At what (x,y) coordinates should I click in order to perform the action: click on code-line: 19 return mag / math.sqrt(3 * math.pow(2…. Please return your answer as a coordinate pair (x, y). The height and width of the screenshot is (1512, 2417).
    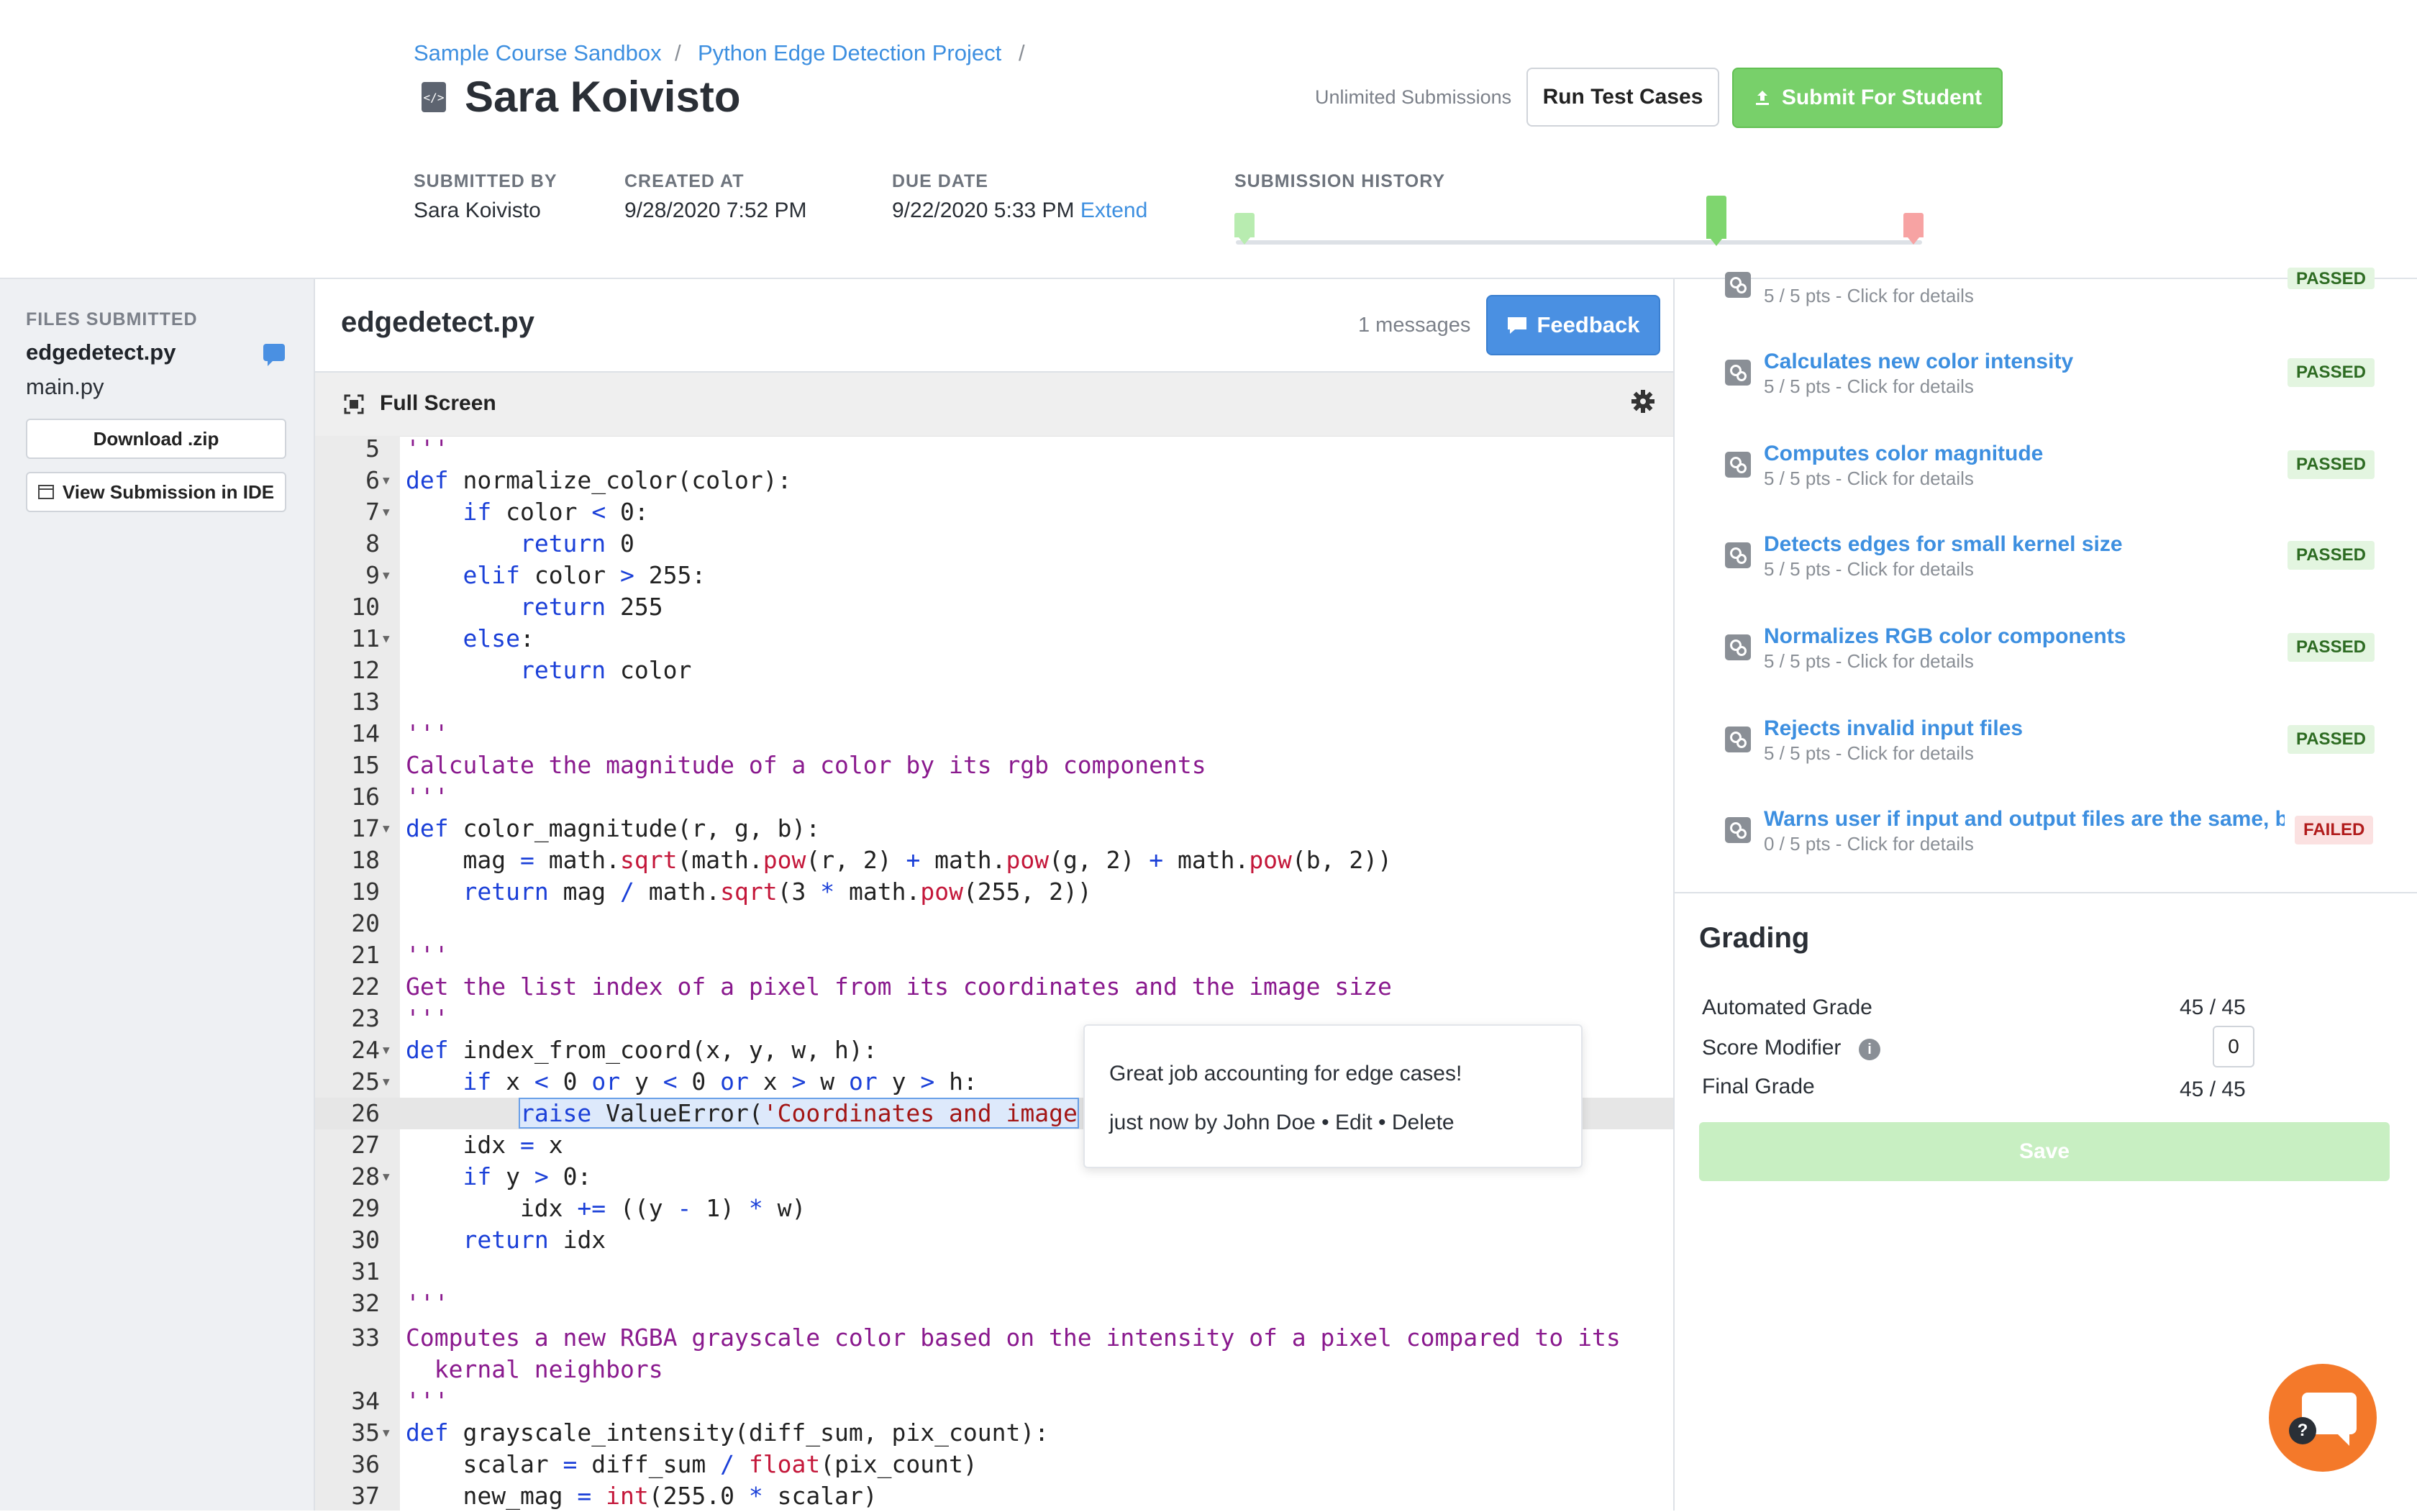
    Looking at the image, I should click on (994, 892).